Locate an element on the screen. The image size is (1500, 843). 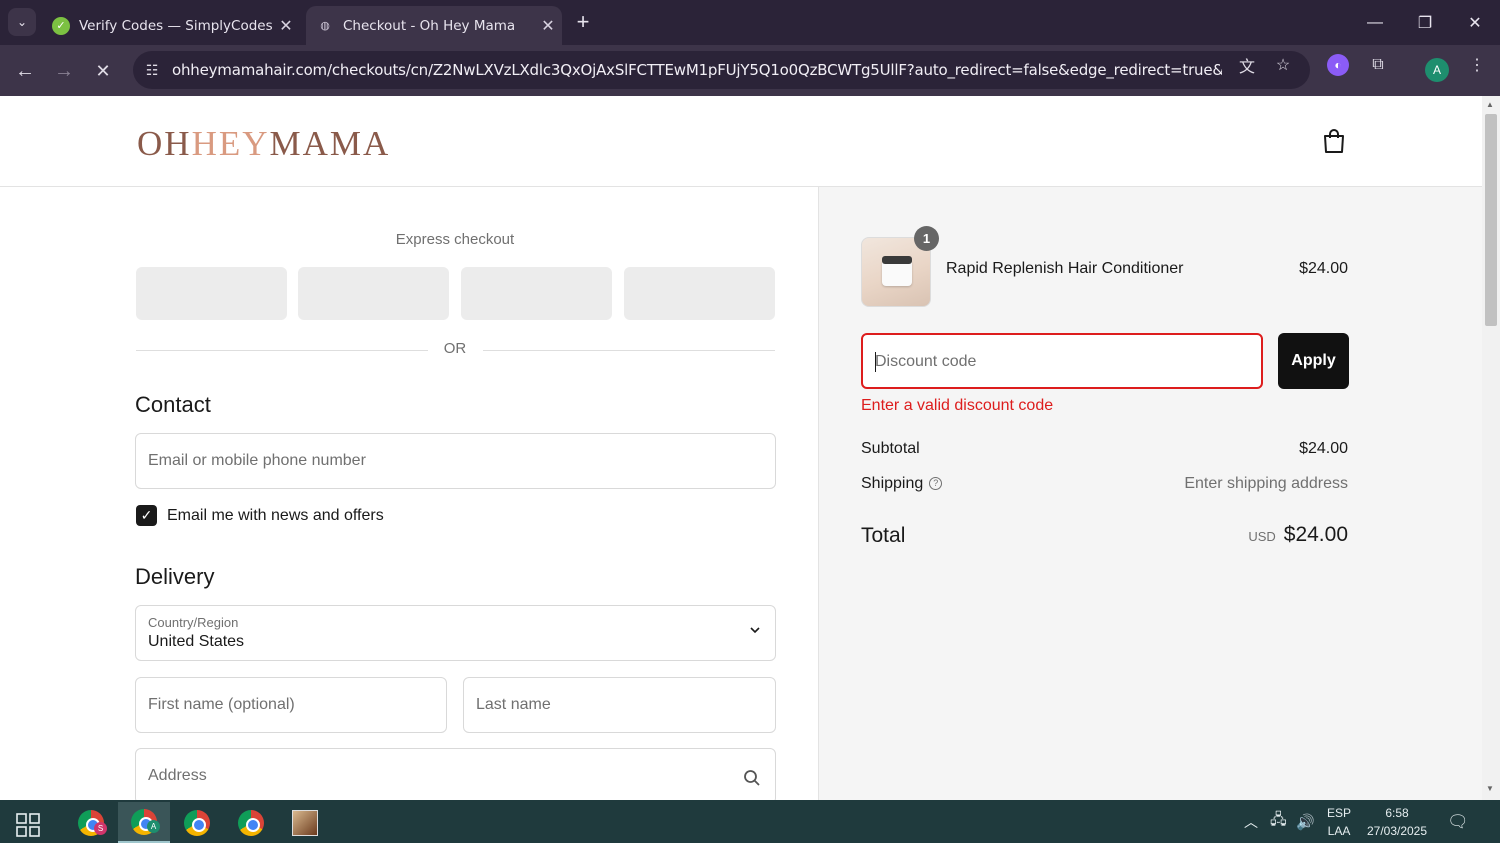
last-name-field: Last name is located at coordinates (619, 705).